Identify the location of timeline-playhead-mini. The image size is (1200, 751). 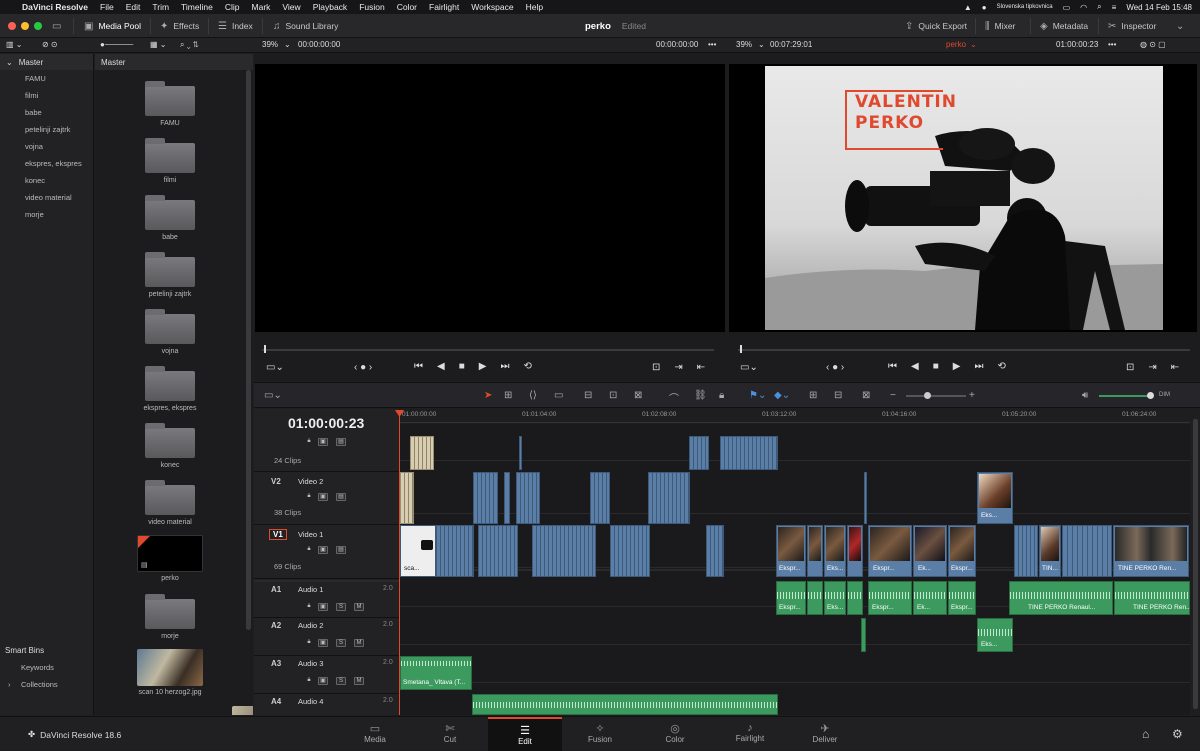
(741, 349).